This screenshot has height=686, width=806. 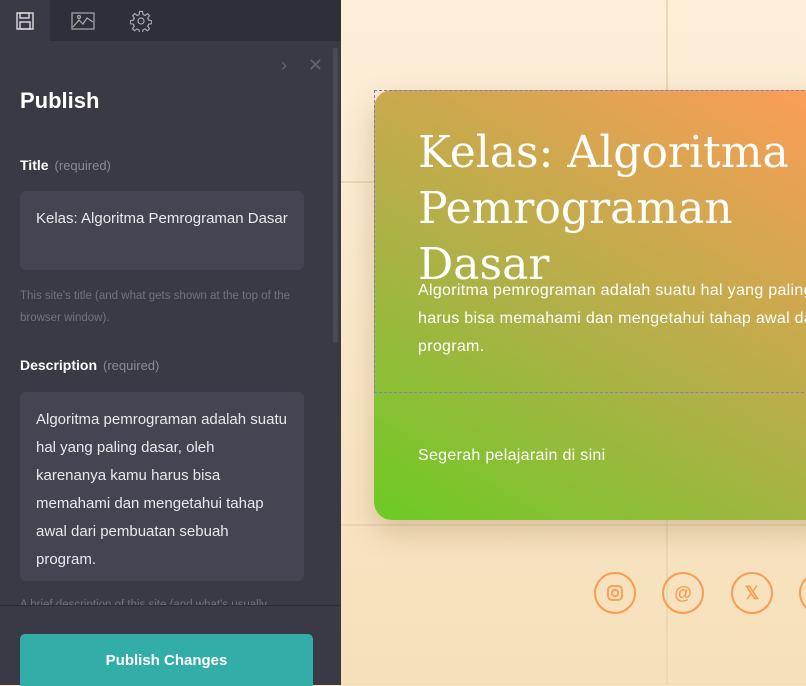 What do you see at coordinates (615, 593) in the screenshot?
I see `instagram-icon` at bounding box center [615, 593].